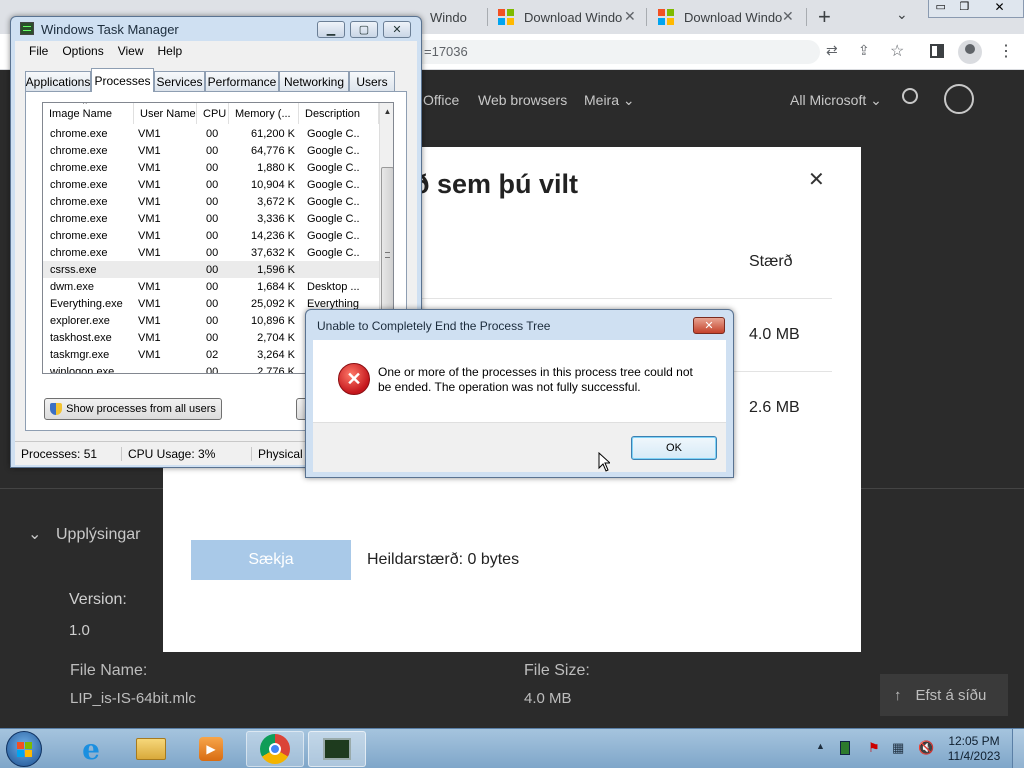 Image resolution: width=1024 pixels, height=768 pixels. What do you see at coordinates (314, 81) in the screenshot?
I see `tab-networking: Networking` at bounding box center [314, 81].